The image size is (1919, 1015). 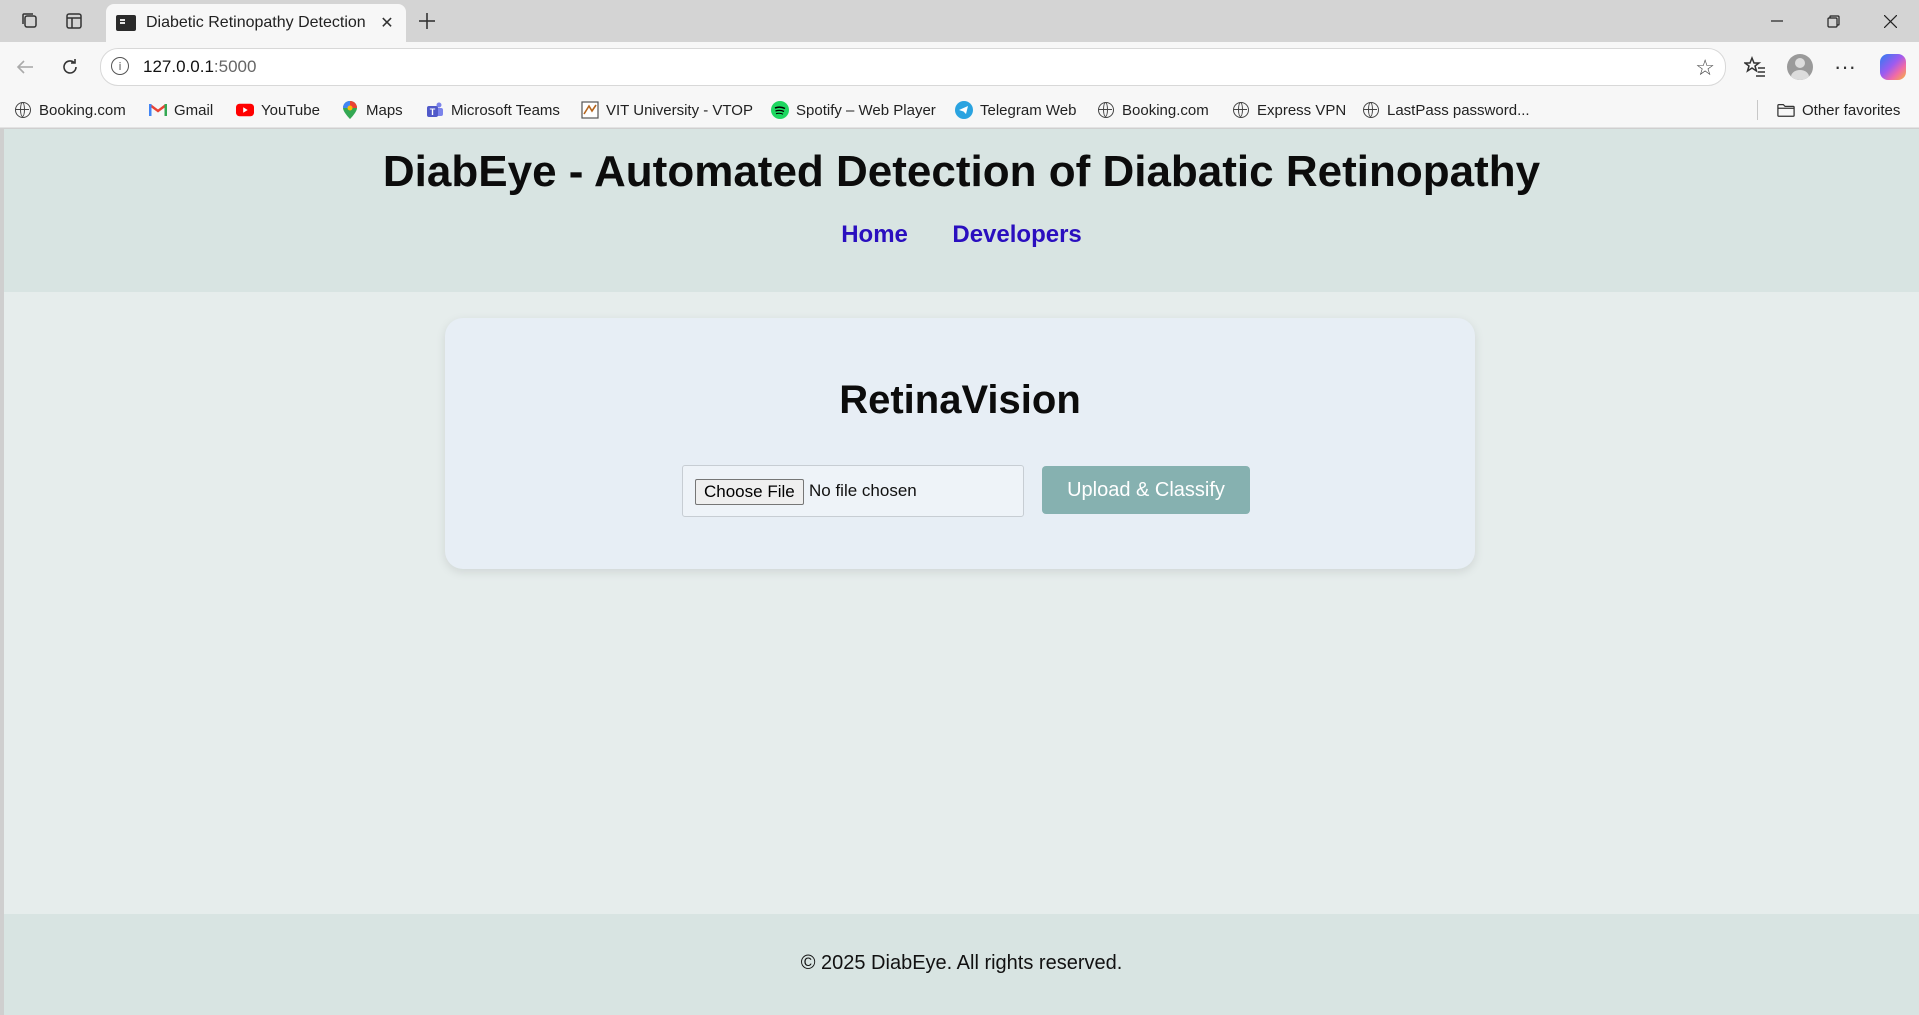 I want to click on workspaces-icon, so click(x=30, y=21).